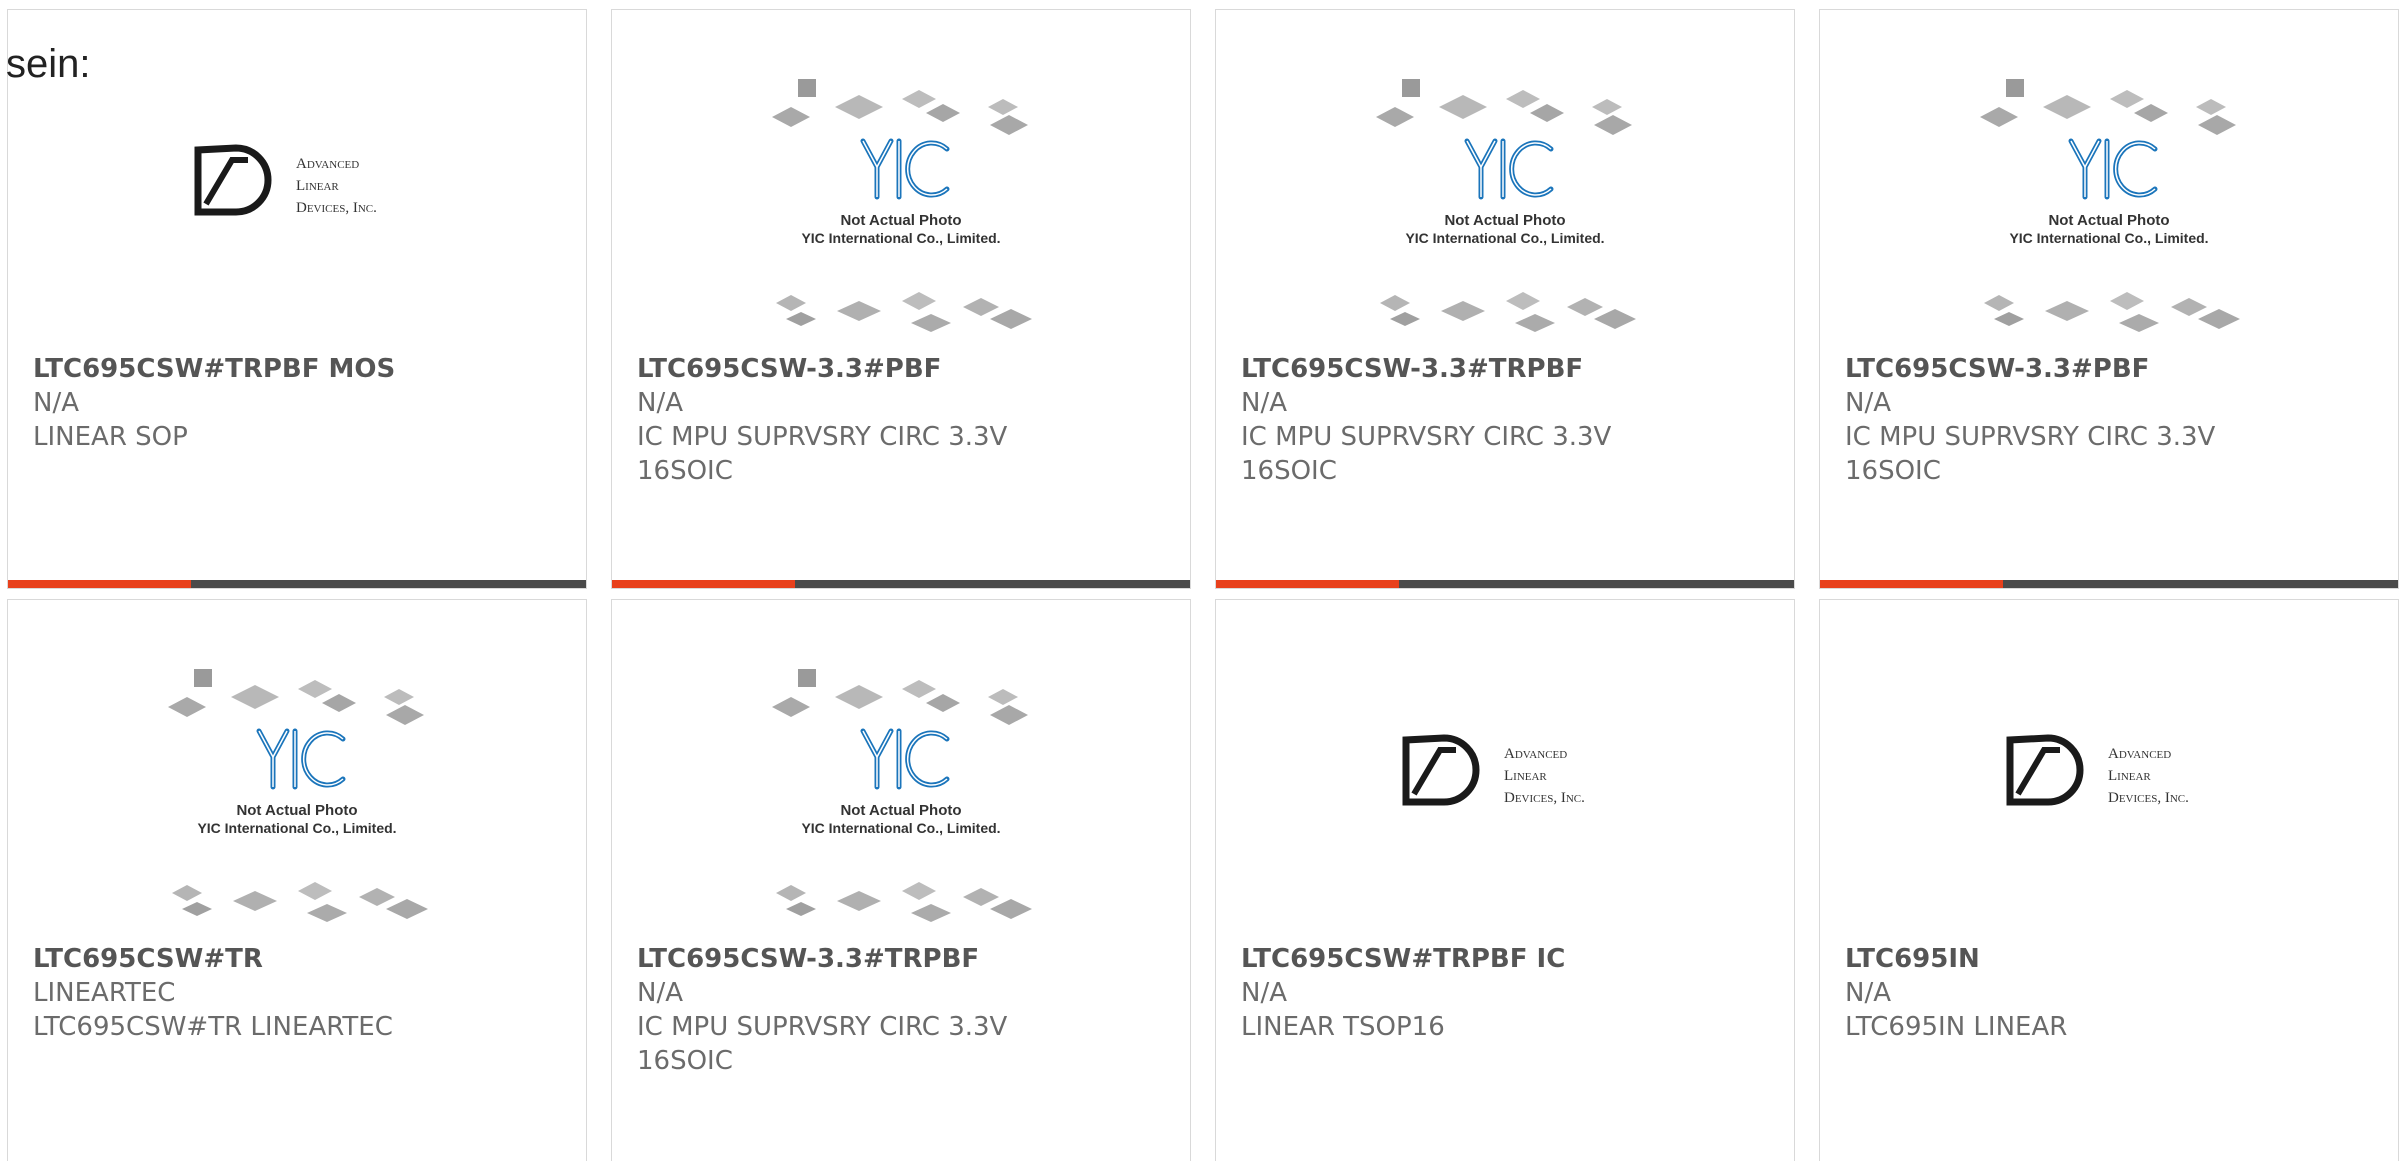 This screenshot has height=1161, width=2400. Describe the element at coordinates (243, 369) in the screenshot. I see `part-number: LTC695CSW#TRPBF MOS` at that location.